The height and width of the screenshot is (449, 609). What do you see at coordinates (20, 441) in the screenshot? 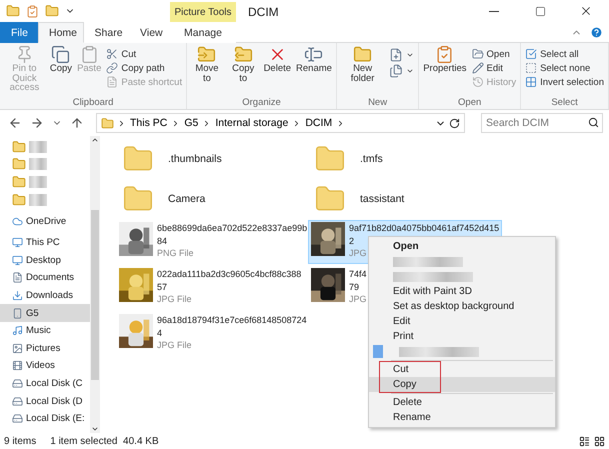
I see `item-count: 9 items` at bounding box center [20, 441].